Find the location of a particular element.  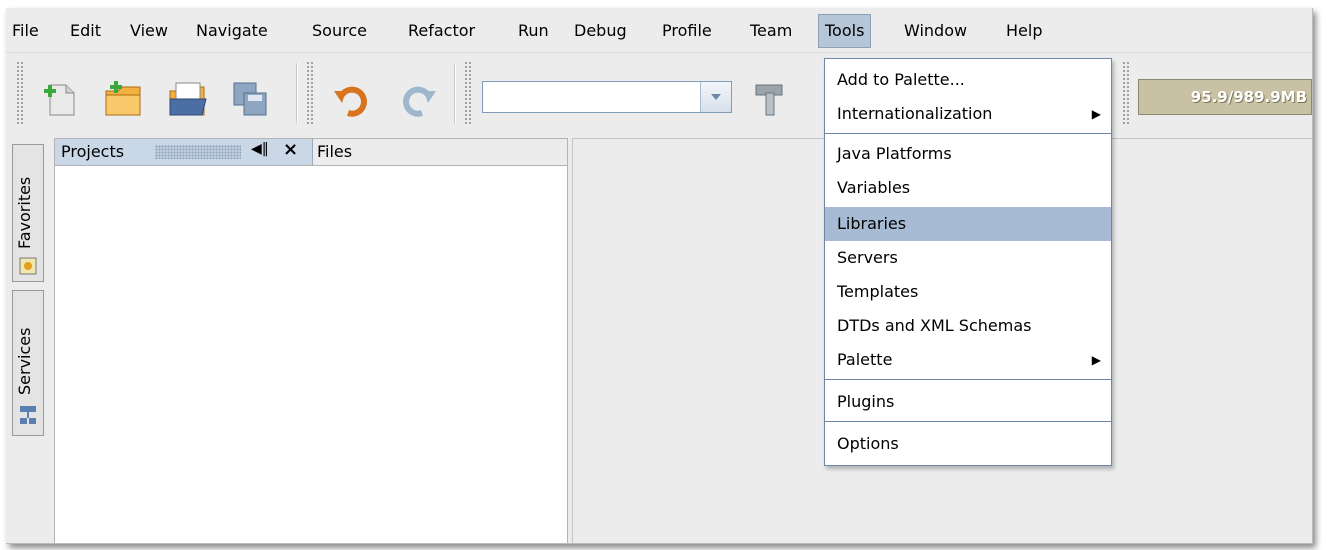

minimize-icon: ◀‖ is located at coordinates (260, 149).